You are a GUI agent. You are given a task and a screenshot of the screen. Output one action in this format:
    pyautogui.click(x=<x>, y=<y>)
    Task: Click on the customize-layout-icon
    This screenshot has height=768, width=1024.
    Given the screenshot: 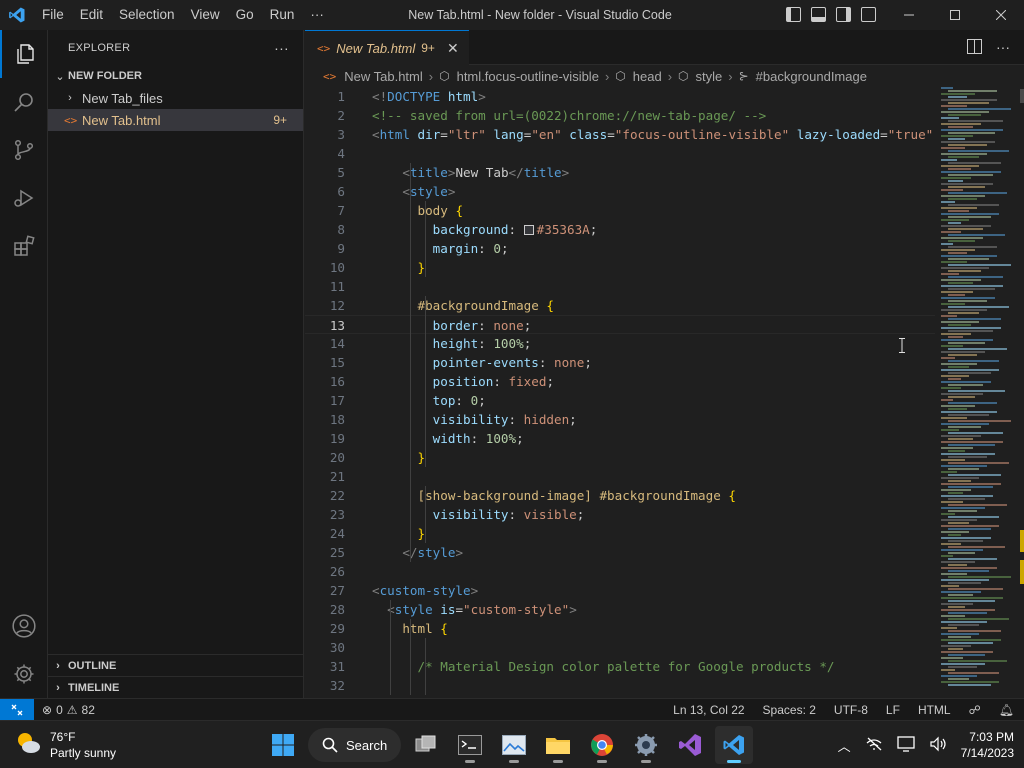 What is the action you would take?
    pyautogui.click(x=868, y=14)
    